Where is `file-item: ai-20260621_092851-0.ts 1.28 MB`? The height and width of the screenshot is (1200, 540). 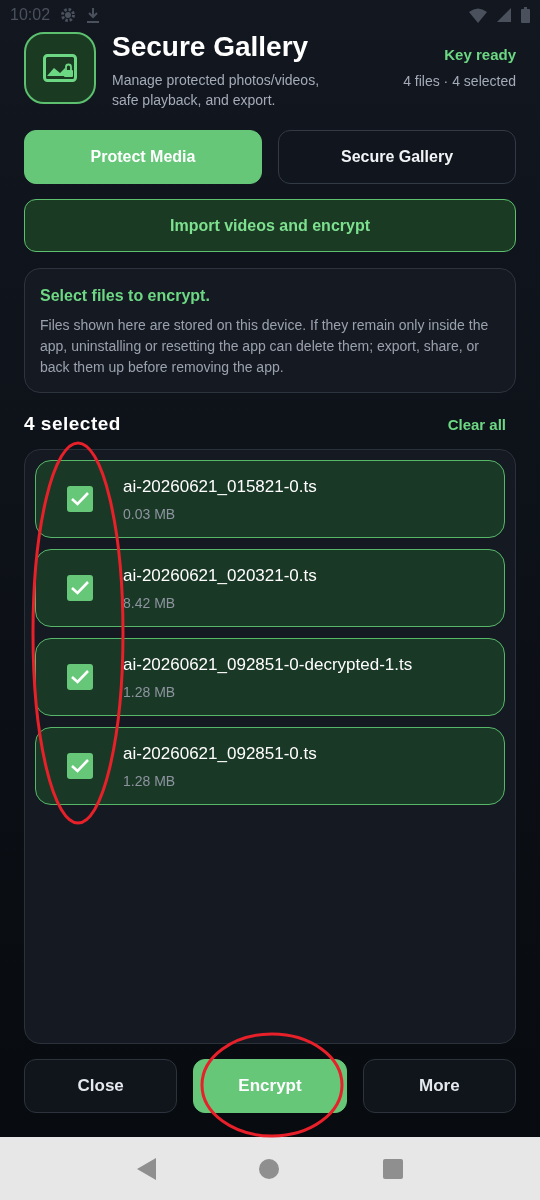 file-item: ai-20260621_092851-0.ts 1.28 MB is located at coordinates (270, 766).